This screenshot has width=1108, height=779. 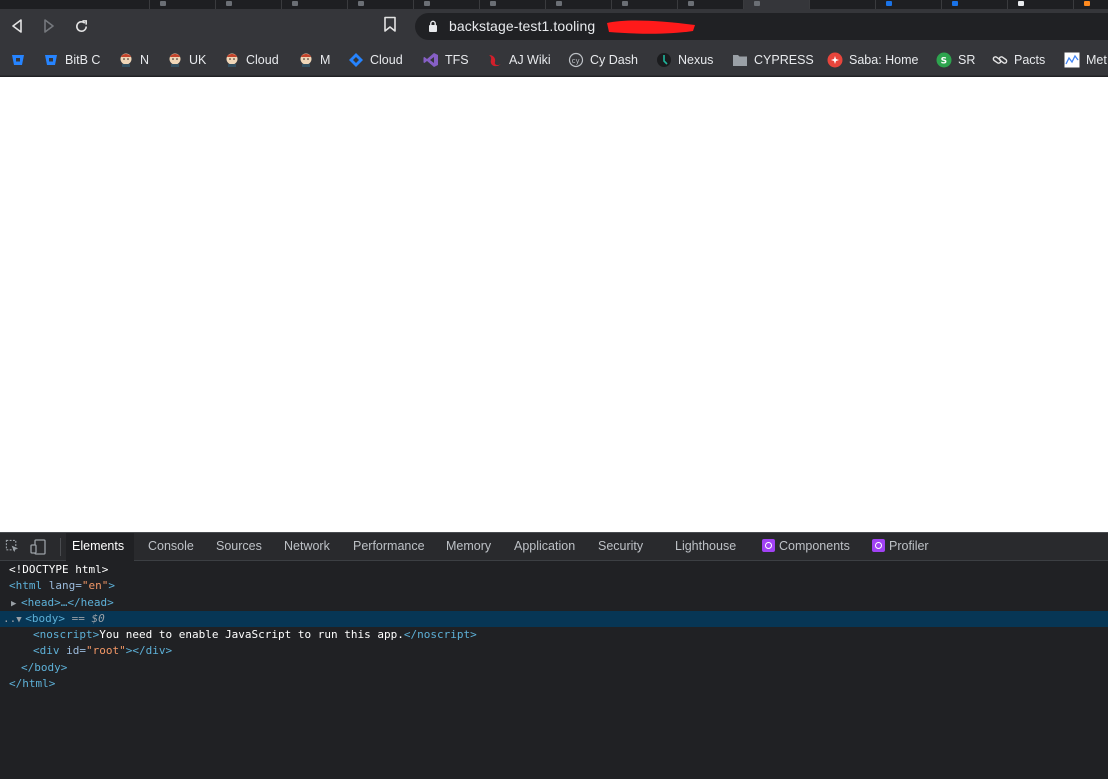 I want to click on devtools-tab-label: Components, so click(x=814, y=546).